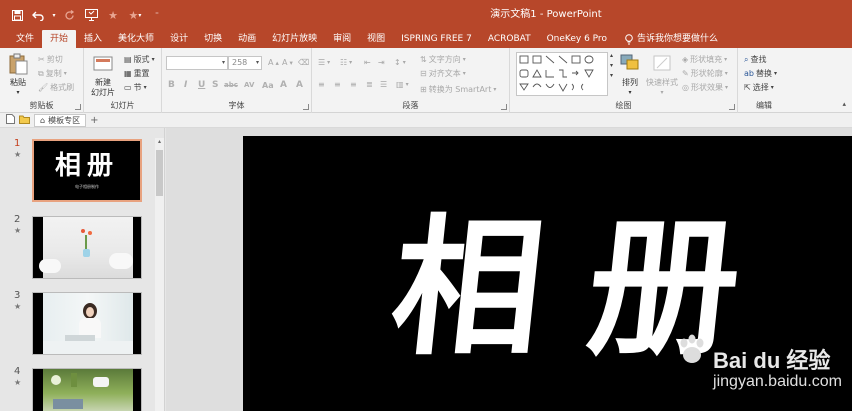  I want to click on chevron-down-icon: ▾, so click(223, 62).